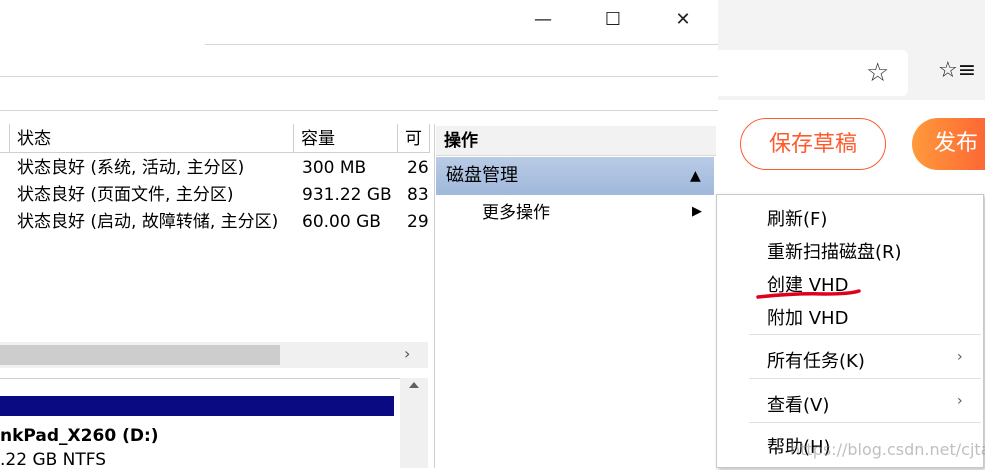  What do you see at coordinates (482, 175) in the screenshot?
I see `disk-management-label: 磁盘管理` at bounding box center [482, 175].